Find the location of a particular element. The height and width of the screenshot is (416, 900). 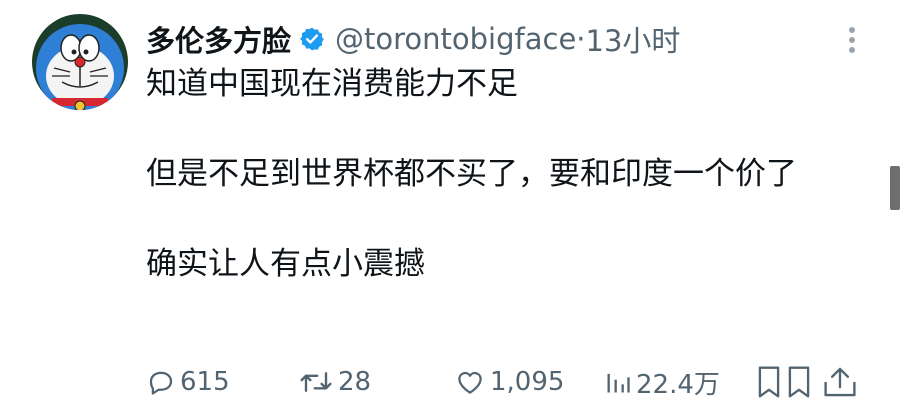

retweet-count: 28 is located at coordinates (355, 382).